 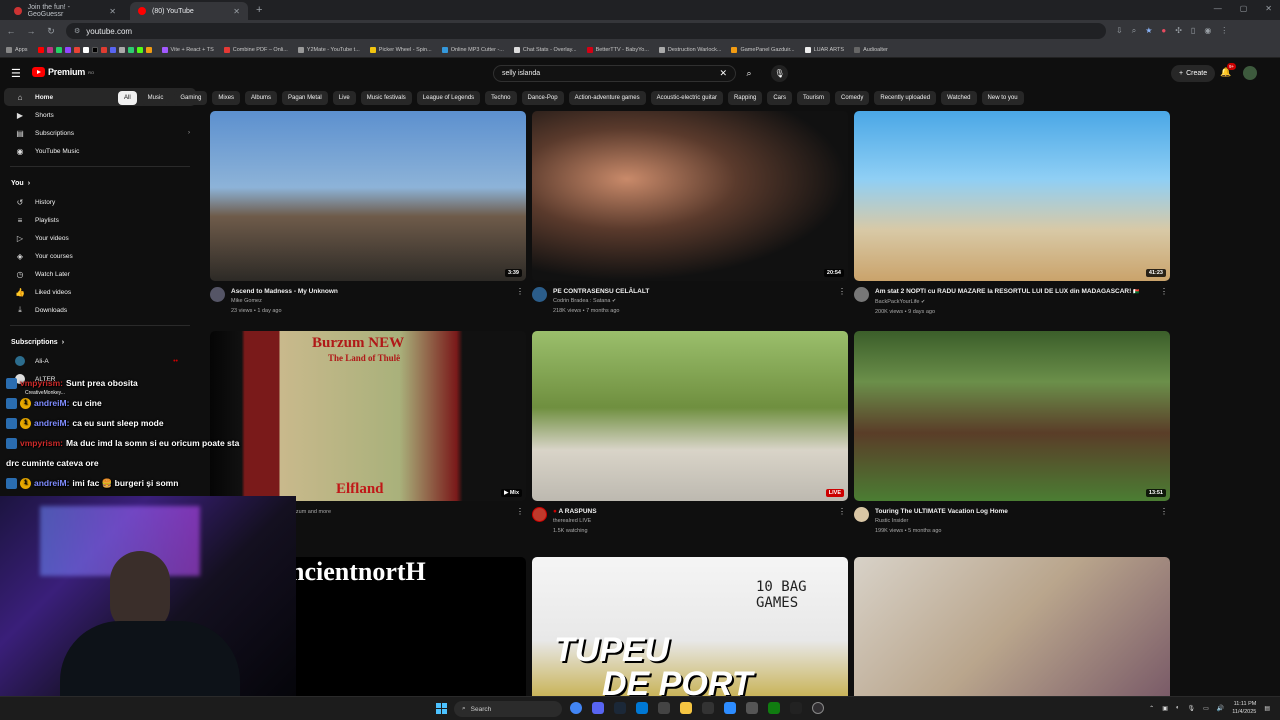 I want to click on back-icon: ←, so click(x=11, y=31).